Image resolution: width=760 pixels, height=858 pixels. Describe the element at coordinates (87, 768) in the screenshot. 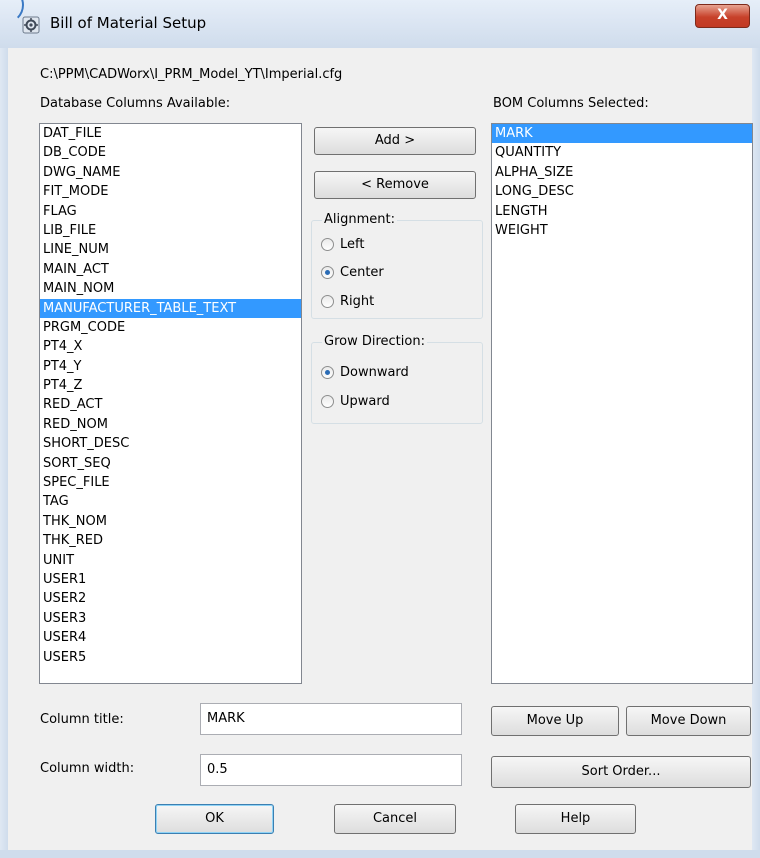

I see `column-width-label: Column width:` at that location.